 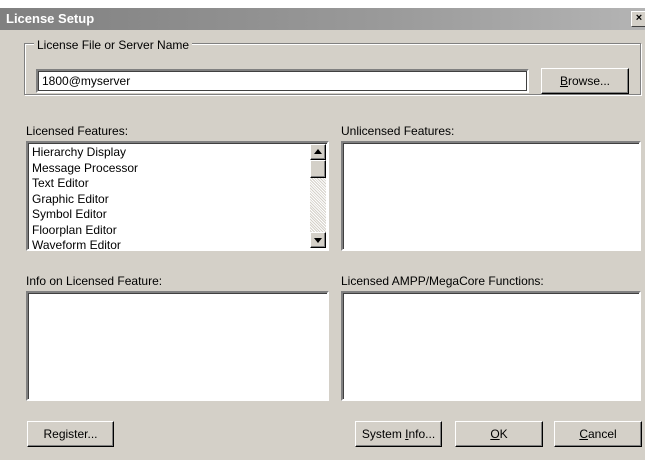 I want to click on ampp-functions-label: Licensed AMPP/MegaCore Functions:, so click(x=442, y=281).